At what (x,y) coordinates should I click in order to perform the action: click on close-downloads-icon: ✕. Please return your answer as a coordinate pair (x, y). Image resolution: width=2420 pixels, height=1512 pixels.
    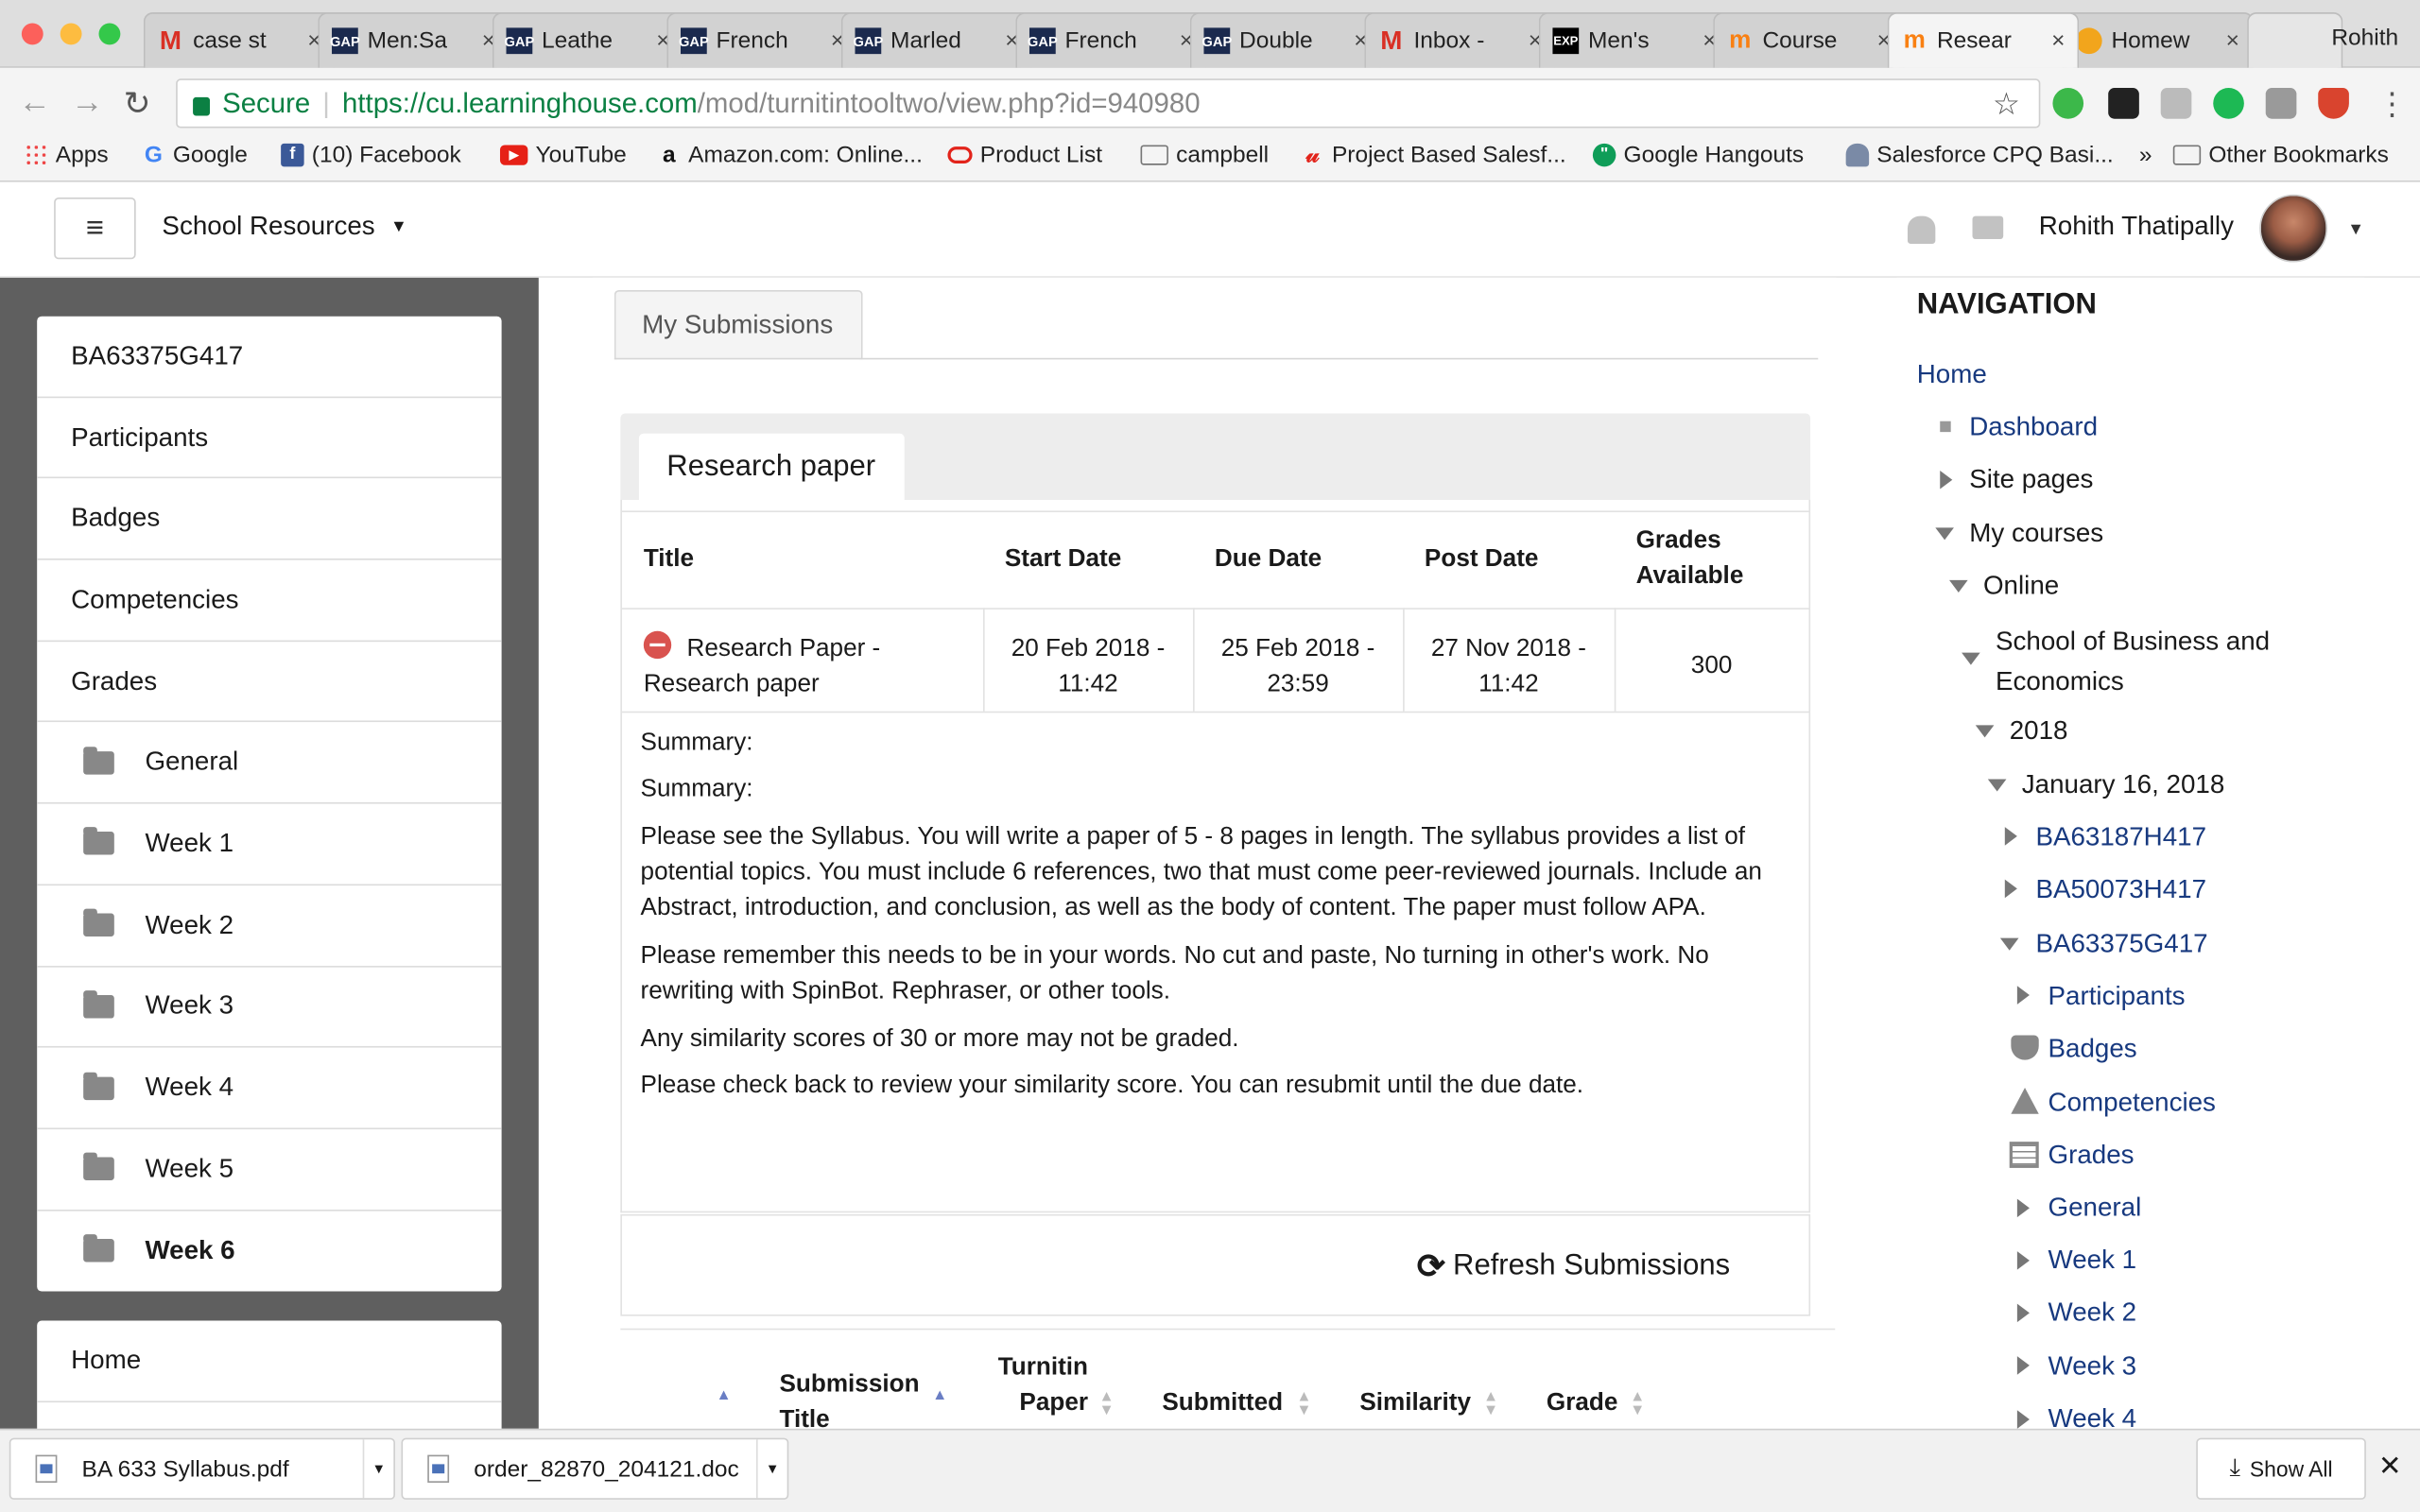
    Looking at the image, I should click on (2390, 1467).